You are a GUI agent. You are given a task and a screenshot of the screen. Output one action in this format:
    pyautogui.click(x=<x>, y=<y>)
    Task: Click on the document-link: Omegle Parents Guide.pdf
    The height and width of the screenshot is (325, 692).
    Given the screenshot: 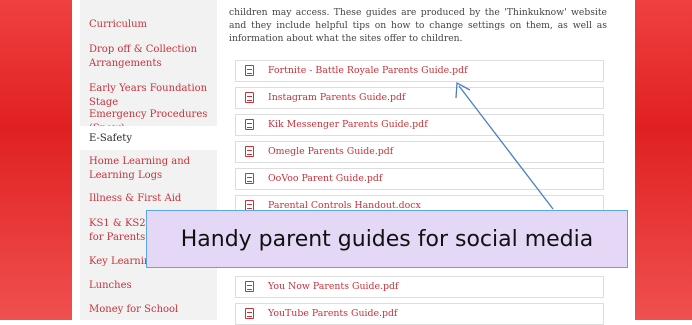 What is the action you would take?
    pyautogui.click(x=419, y=152)
    